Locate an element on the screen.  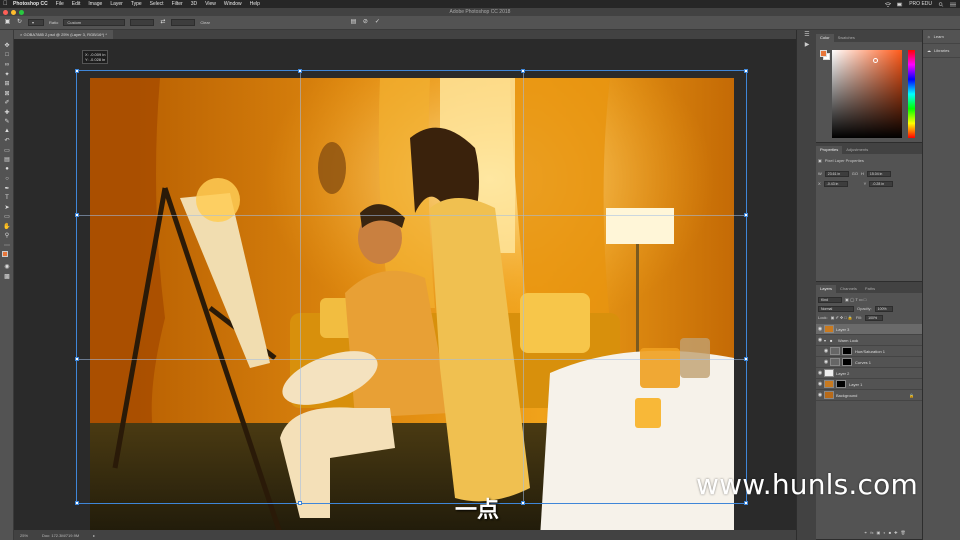
layer-name: Curves 1 is located at coordinates (863, 362).